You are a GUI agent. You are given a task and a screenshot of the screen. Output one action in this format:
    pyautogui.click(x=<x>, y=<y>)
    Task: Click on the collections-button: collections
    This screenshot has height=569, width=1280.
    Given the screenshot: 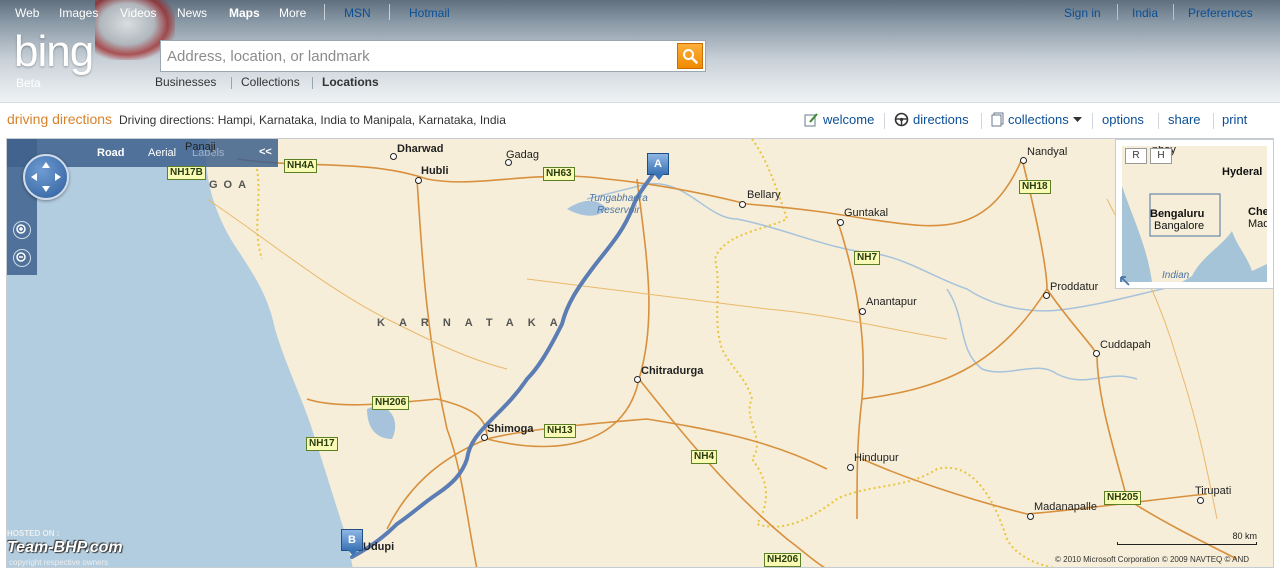 What is the action you would take?
    pyautogui.click(x=1036, y=119)
    